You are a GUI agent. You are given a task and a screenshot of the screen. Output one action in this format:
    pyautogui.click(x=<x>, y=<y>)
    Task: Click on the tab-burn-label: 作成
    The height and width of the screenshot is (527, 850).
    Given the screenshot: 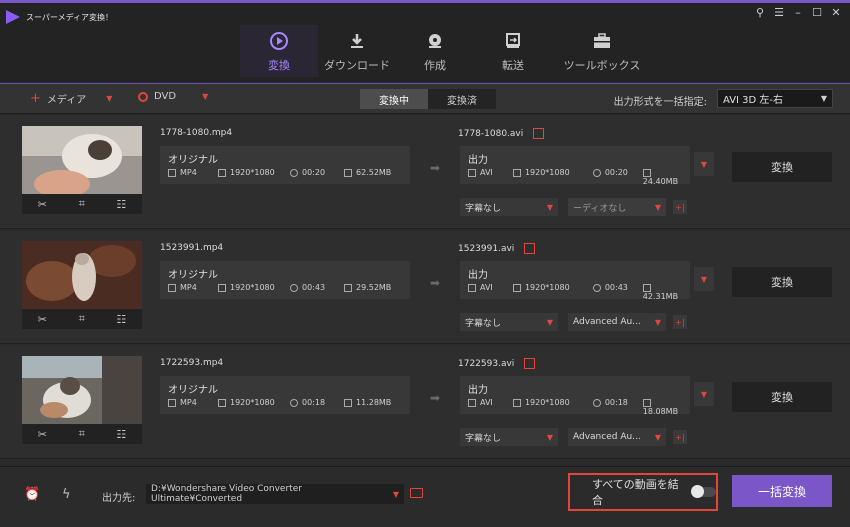 What is the action you would take?
    pyautogui.click(x=435, y=65)
    